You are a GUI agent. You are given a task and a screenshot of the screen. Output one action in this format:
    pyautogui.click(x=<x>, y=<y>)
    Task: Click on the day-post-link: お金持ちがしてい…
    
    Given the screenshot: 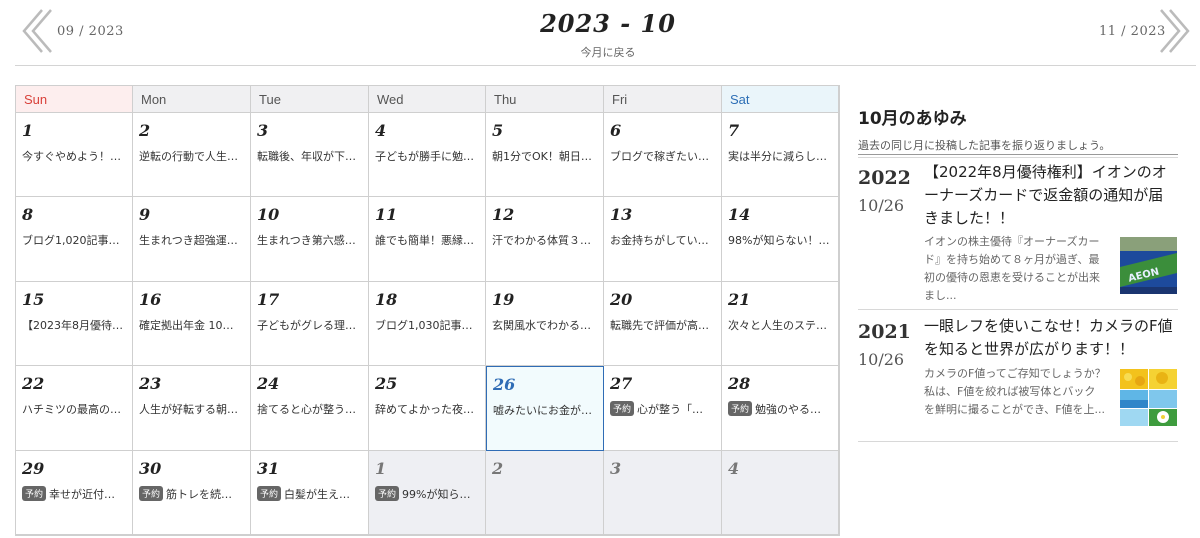 What is the action you would take?
    pyautogui.click(x=664, y=240)
    